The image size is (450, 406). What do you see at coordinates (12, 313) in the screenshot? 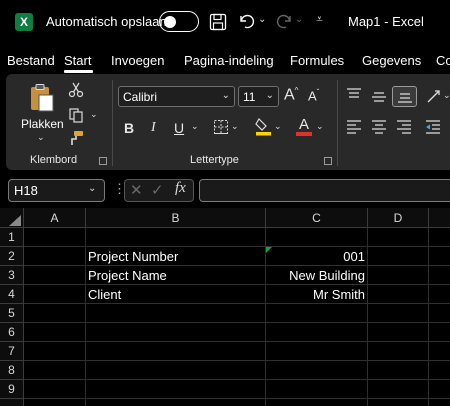
I see `row-header: 5` at bounding box center [12, 313].